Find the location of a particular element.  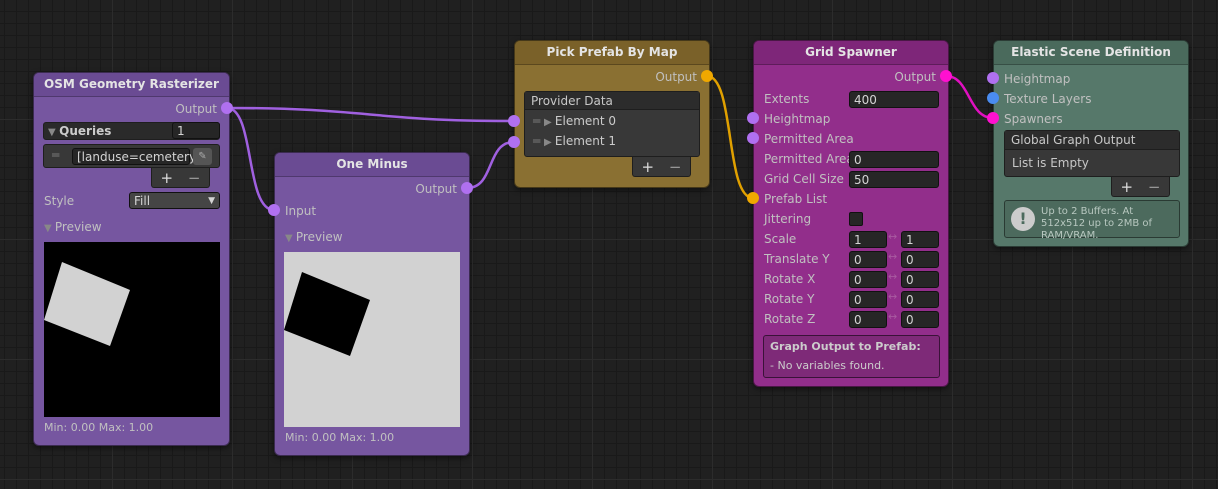

element1-input-port is located at coordinates (514, 142).